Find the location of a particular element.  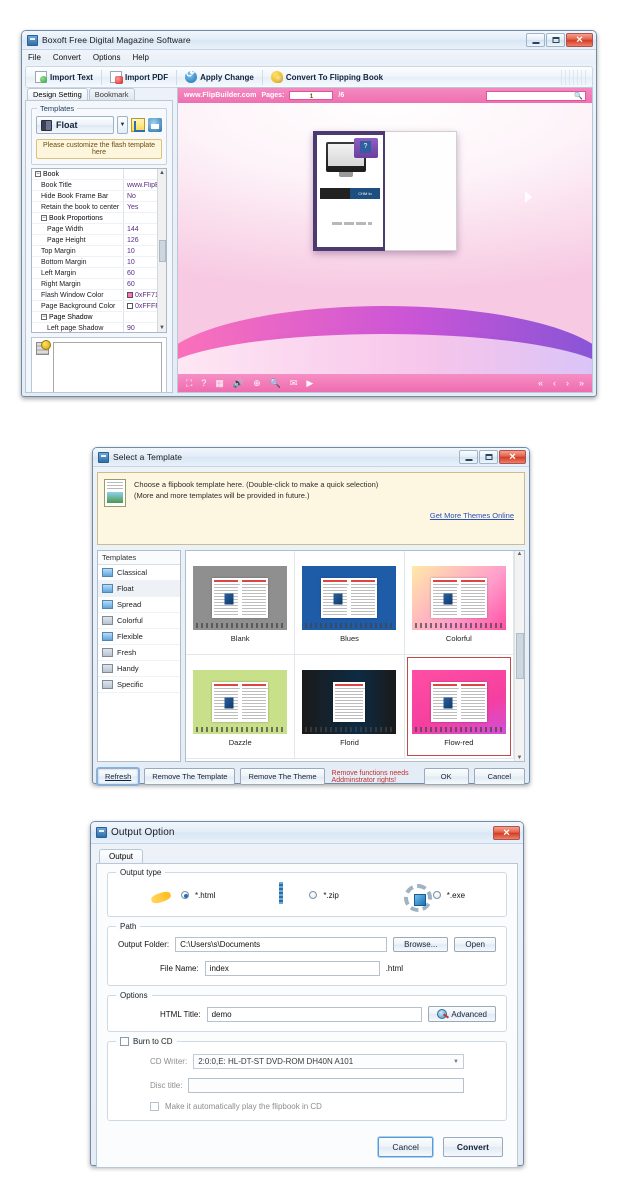

ok-button: OK is located at coordinates (446, 776).